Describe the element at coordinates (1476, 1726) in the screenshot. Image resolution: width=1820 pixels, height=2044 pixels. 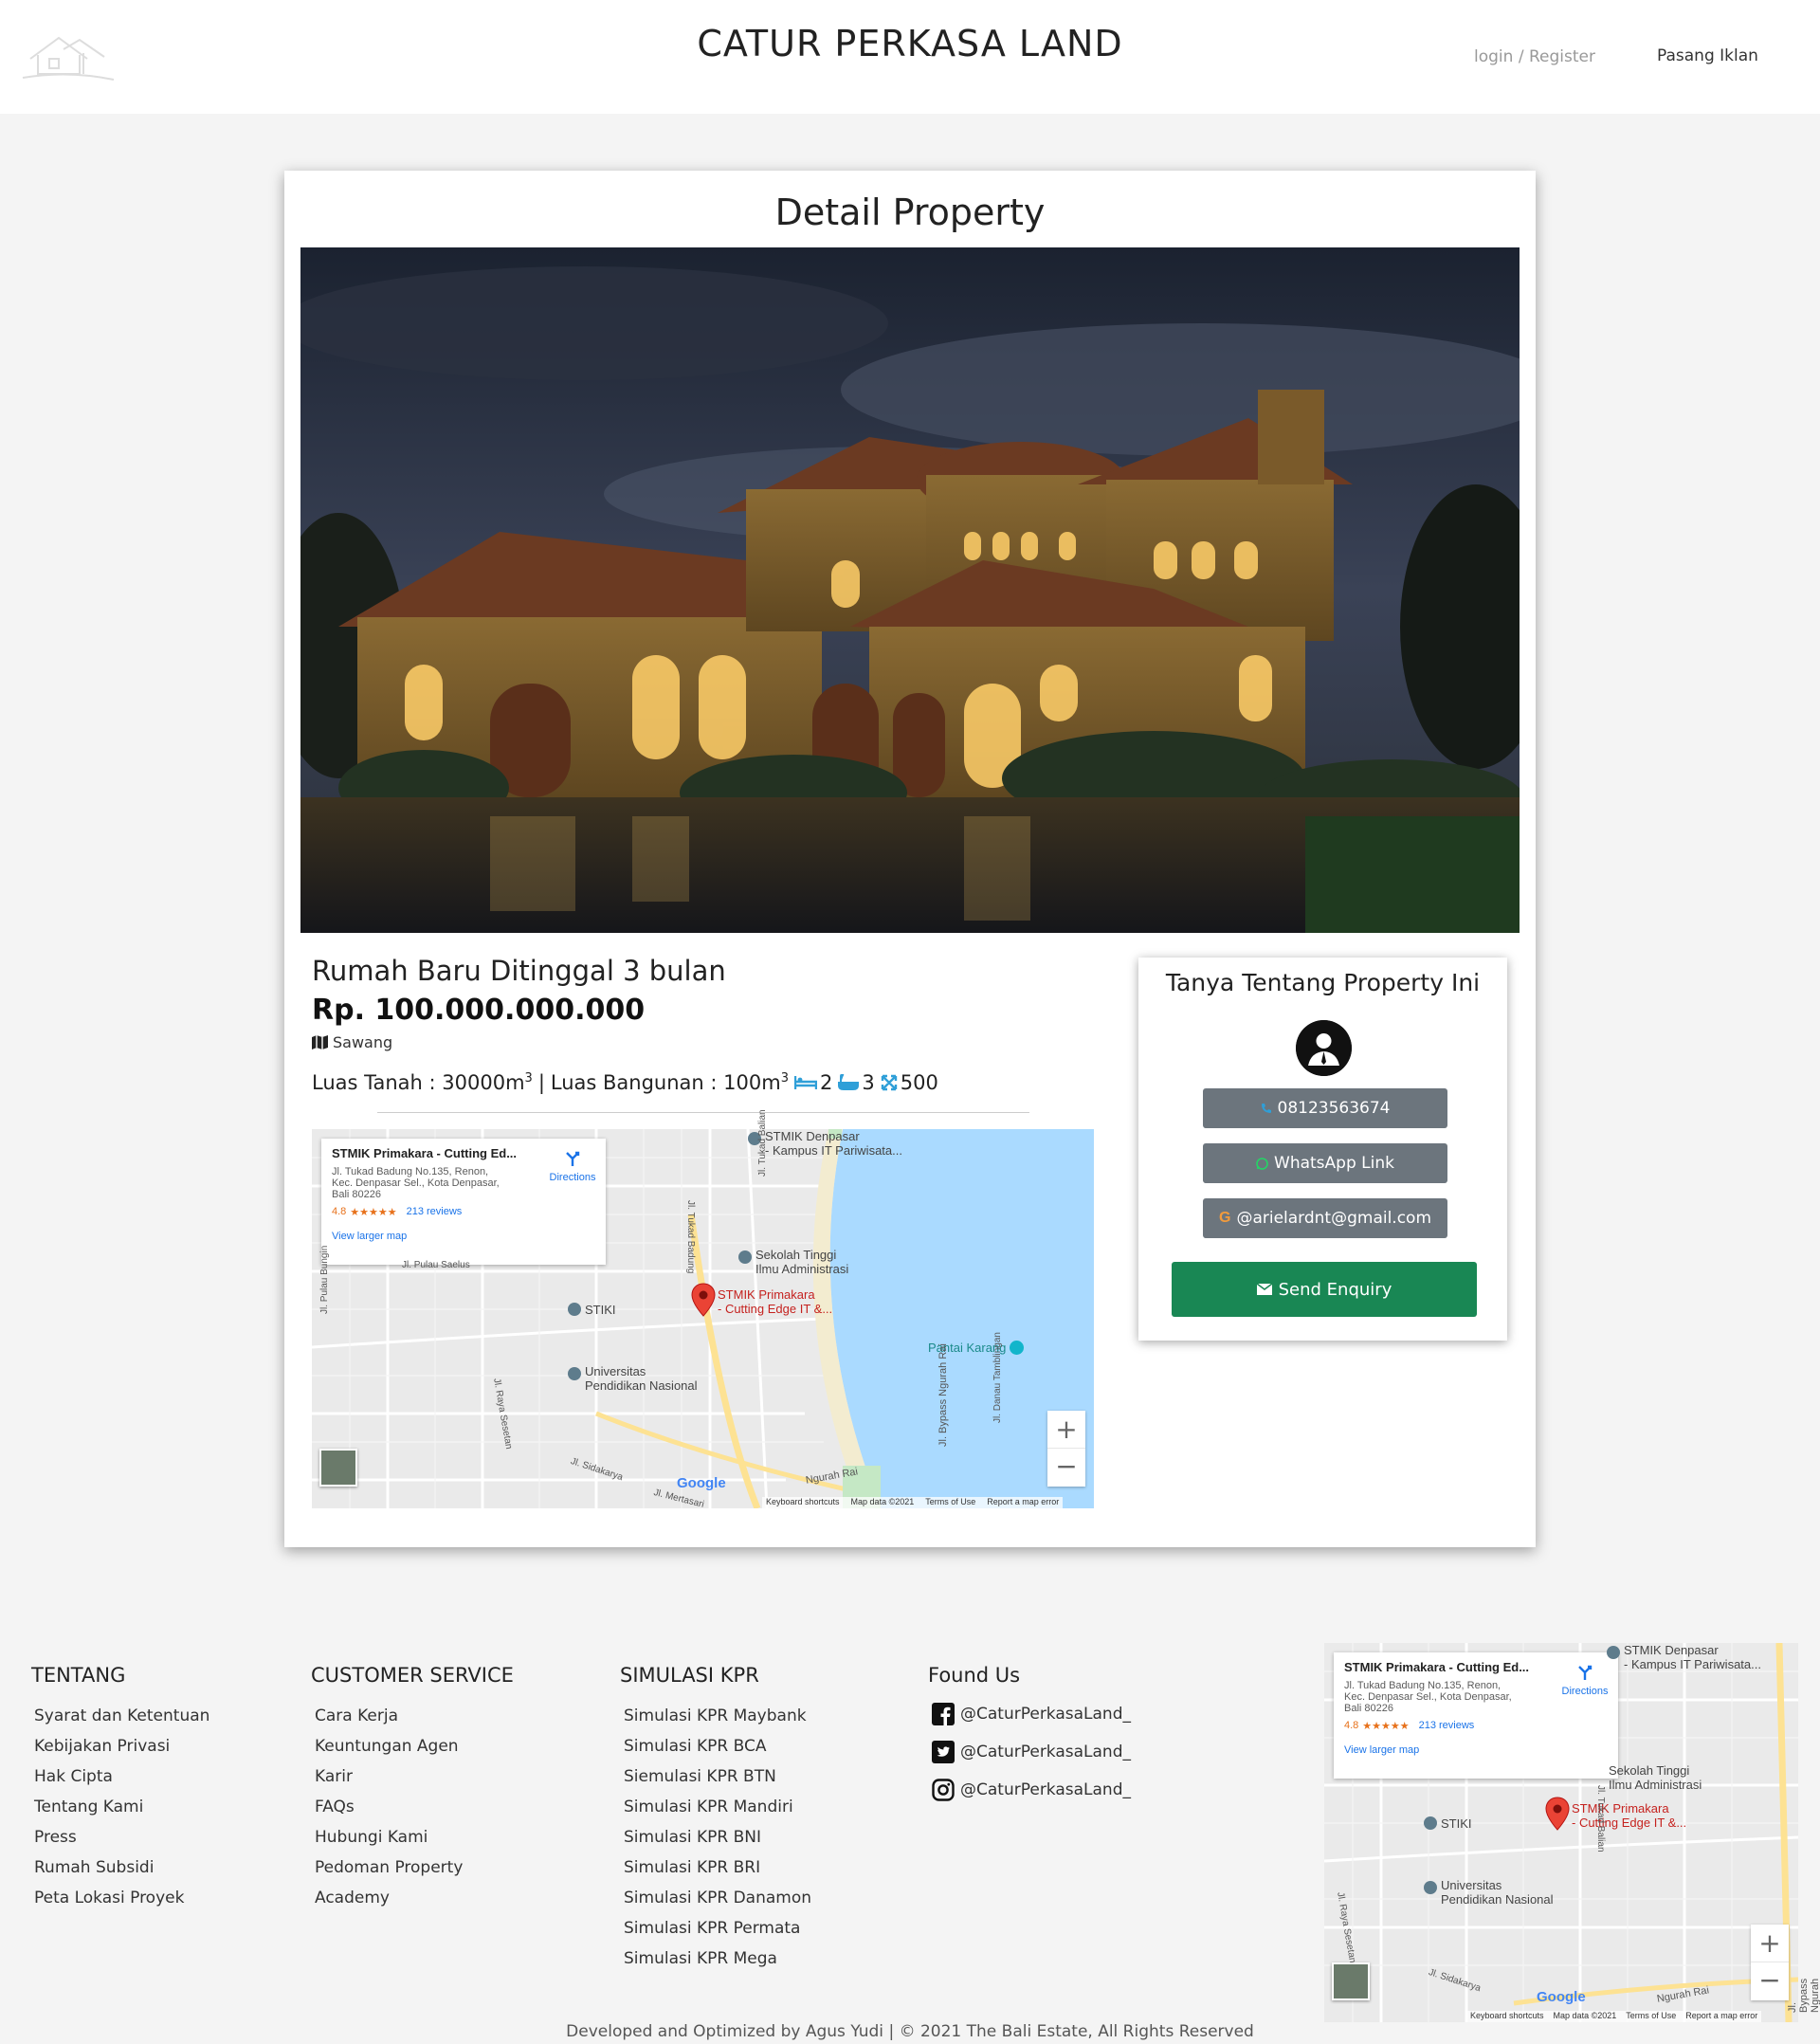
I see `map-rating-row: 4.8 ★★★★★ 213 reviews` at that location.